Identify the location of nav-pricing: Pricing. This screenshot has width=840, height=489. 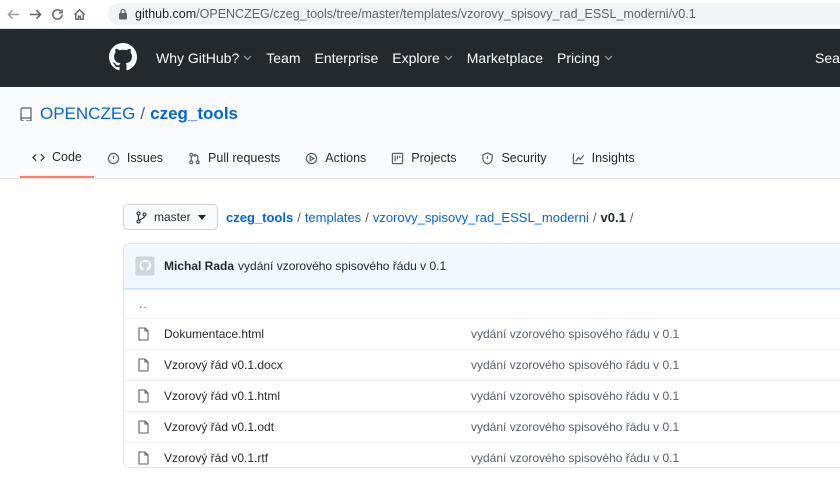
(585, 58).